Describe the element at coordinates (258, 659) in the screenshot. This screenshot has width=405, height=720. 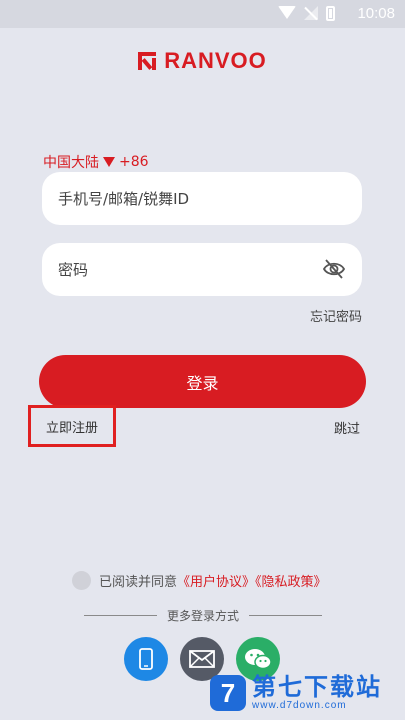
I see `wechat-icon` at that location.